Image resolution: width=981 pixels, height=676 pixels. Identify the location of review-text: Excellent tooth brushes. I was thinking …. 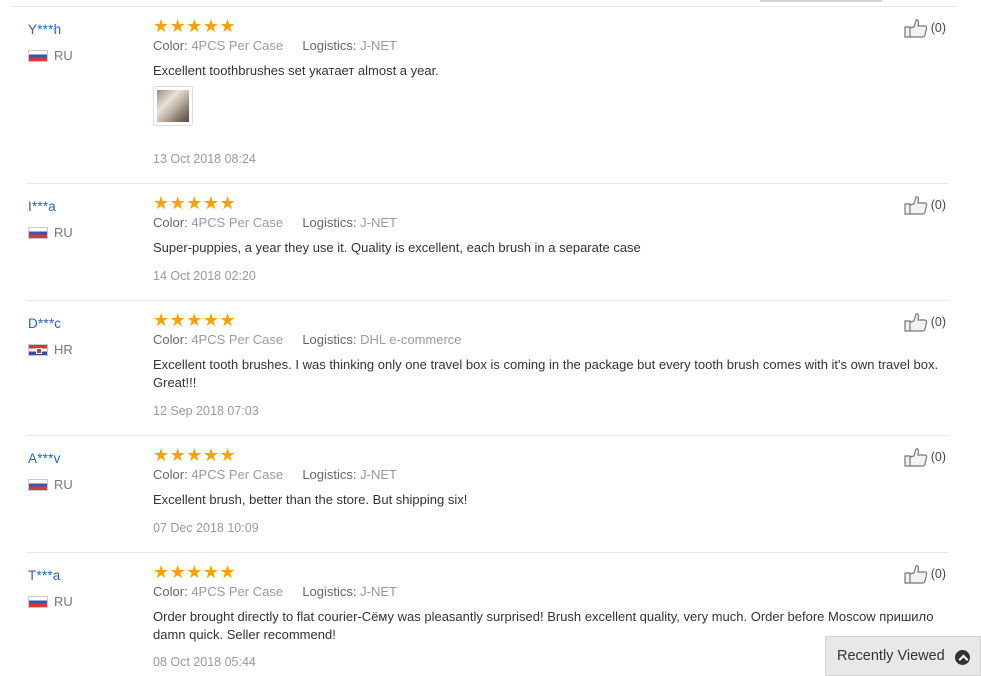
(546, 373).